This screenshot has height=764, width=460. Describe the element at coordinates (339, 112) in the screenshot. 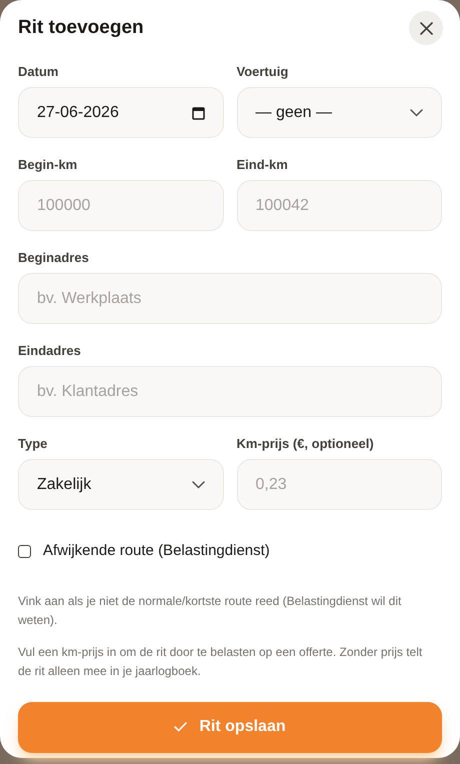

I see `dropdown: — geen —` at that location.